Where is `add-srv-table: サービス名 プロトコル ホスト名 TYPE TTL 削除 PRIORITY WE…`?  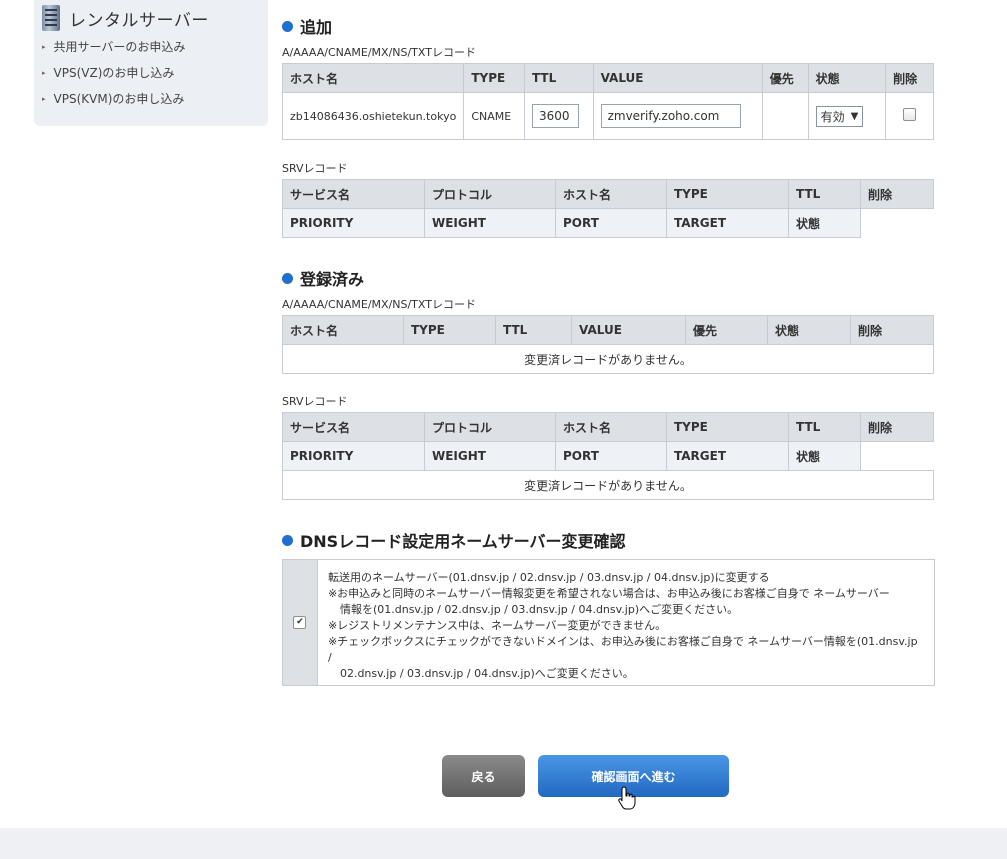 add-srv-table: サービス名 プロトコル ホスト名 TYPE TTL 削除 PRIORITY WE… is located at coordinates (608, 208).